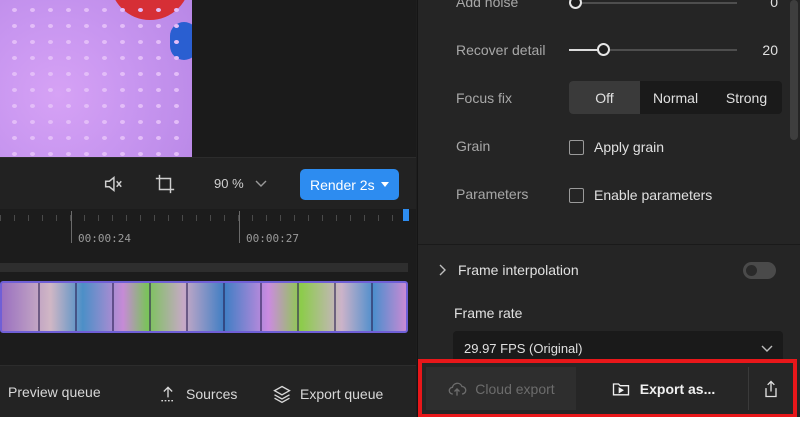 This screenshot has height=437, width=800. Describe the element at coordinates (457, 389) in the screenshot. I see `cloud-upload-icon` at that location.